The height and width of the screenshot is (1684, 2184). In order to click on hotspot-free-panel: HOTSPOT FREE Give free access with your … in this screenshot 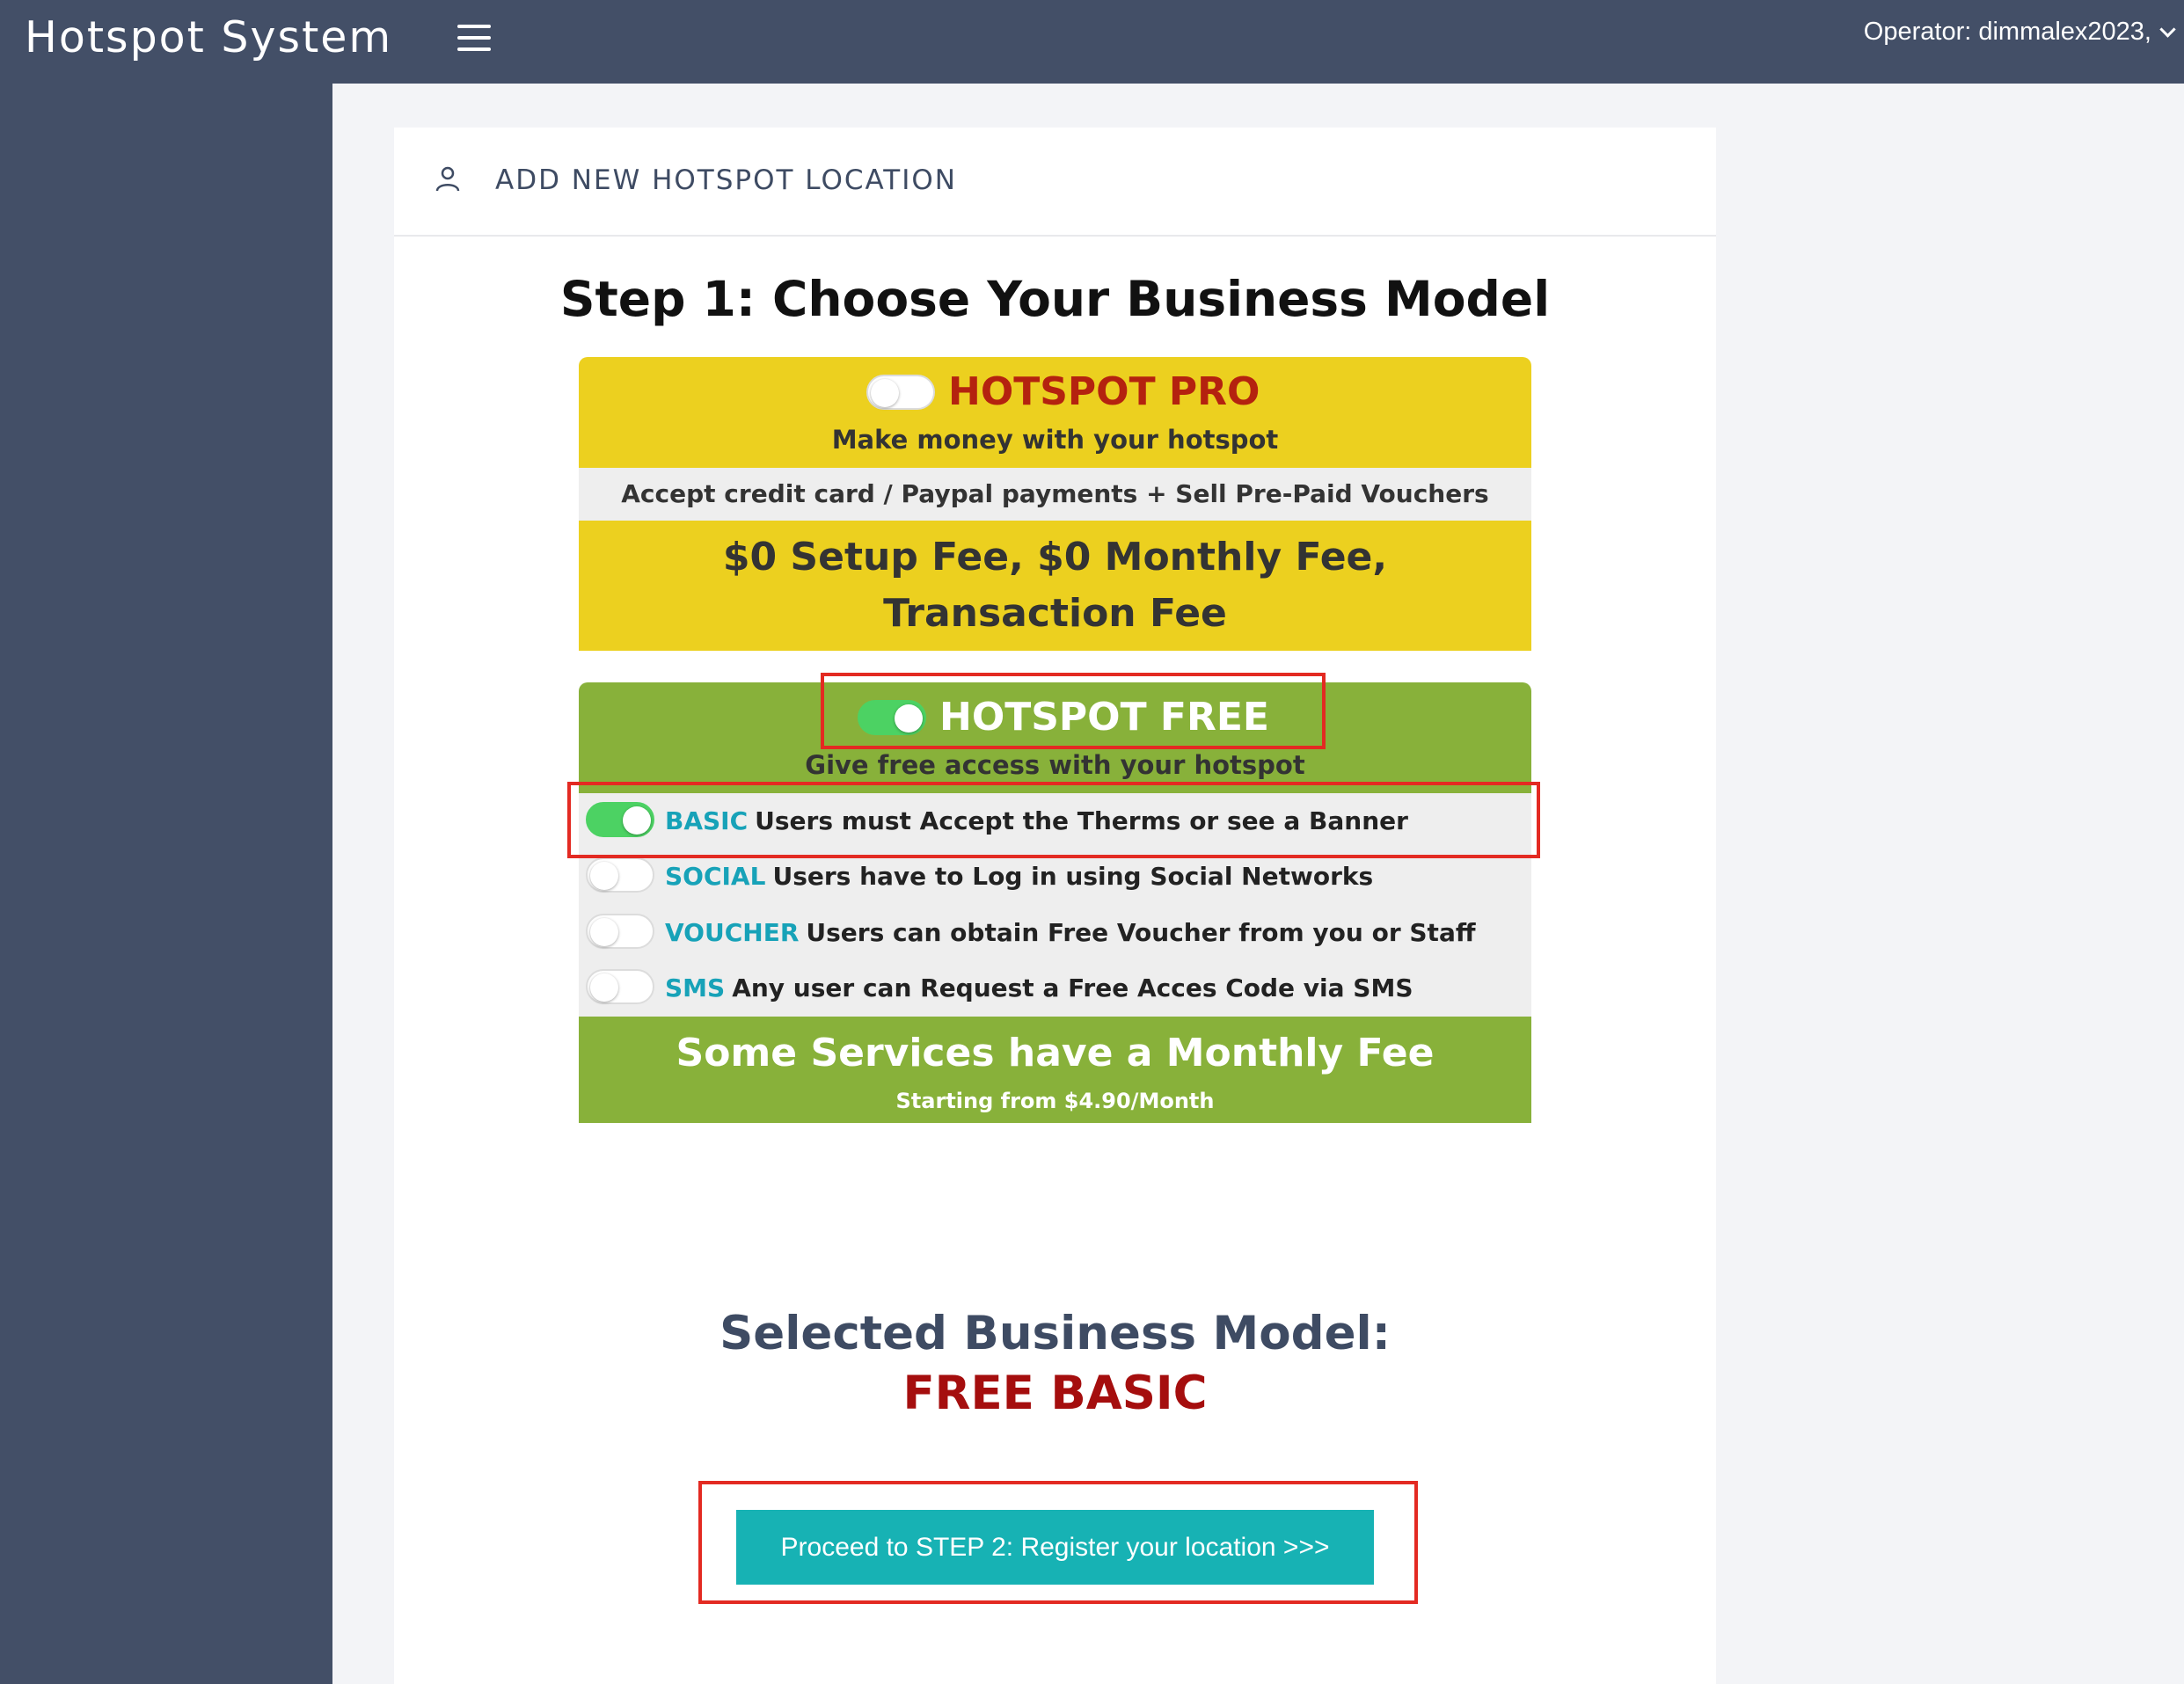, I will do `click(1055, 903)`.